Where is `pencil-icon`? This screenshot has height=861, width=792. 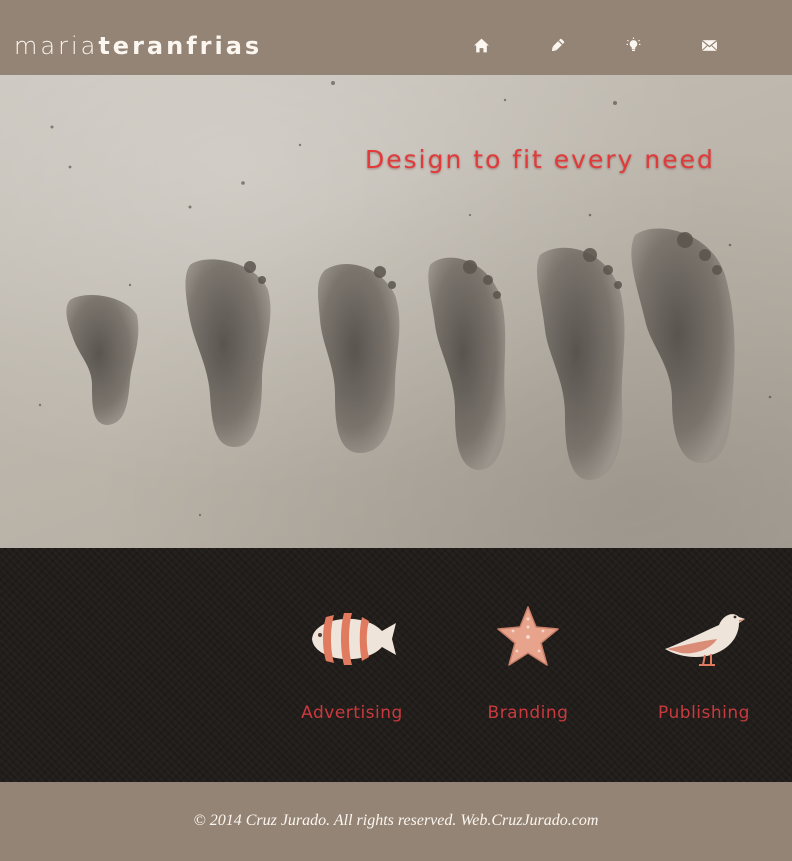
pencil-icon is located at coordinates (557, 44).